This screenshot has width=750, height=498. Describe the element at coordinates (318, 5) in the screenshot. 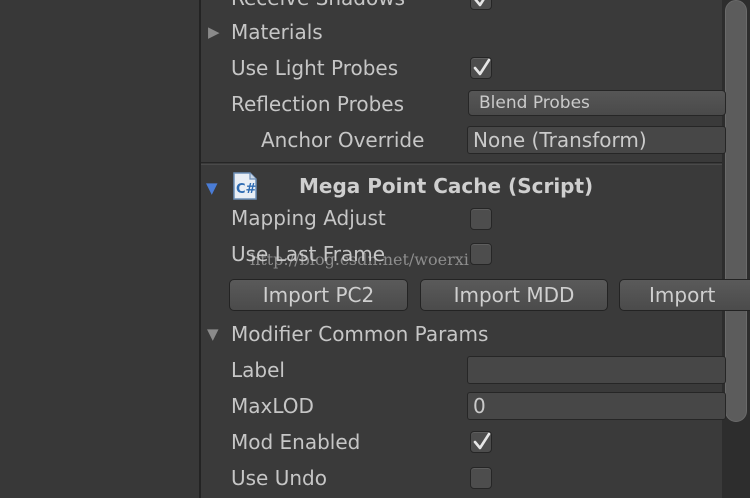

I see `receive-shadows-label: Receive Shadows` at that location.